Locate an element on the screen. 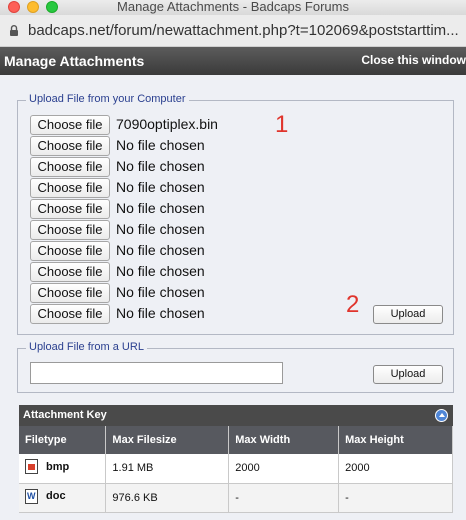 The height and width of the screenshot is (520, 466). attachment-key-header: Attachment Key is located at coordinates (236, 415).